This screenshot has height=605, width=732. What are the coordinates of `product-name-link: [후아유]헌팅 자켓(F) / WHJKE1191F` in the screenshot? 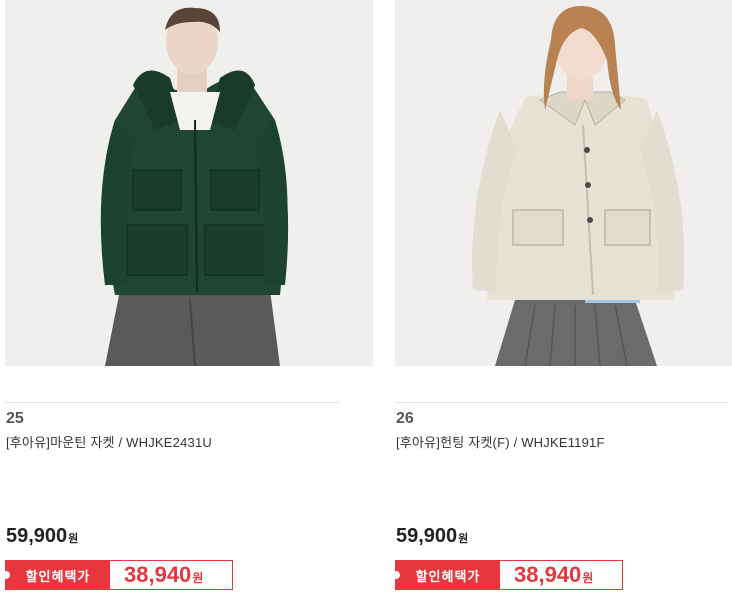 It's located at (500, 441).